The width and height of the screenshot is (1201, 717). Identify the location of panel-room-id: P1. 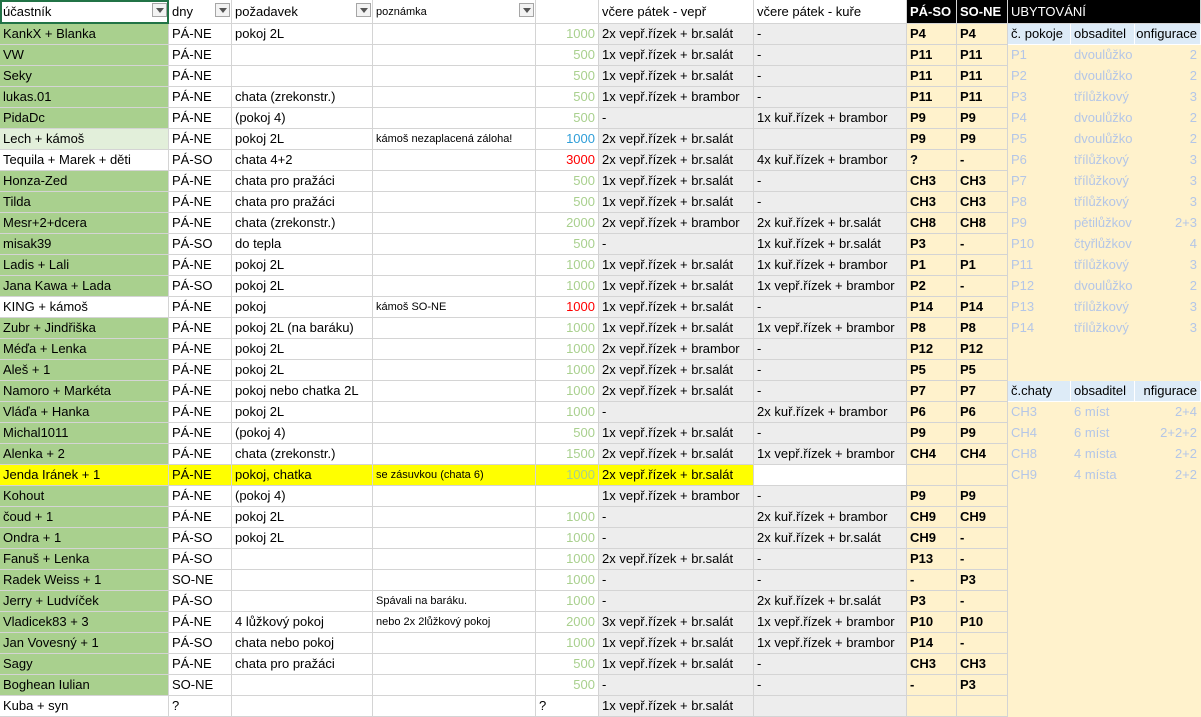
(1039, 55).